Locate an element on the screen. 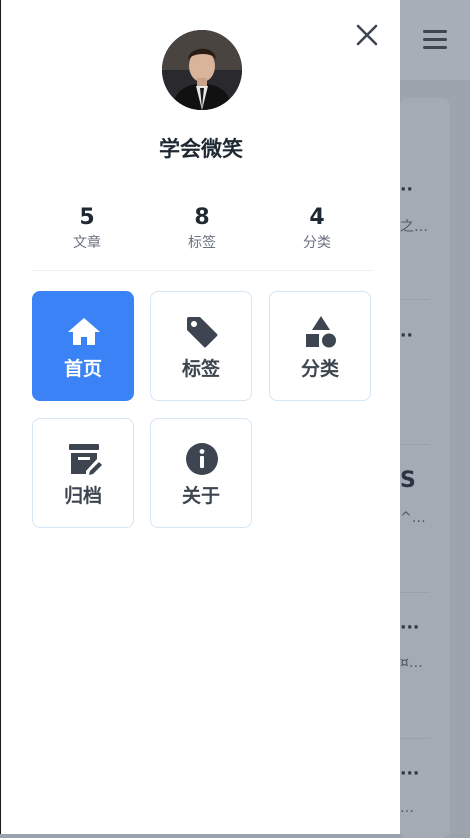 Image resolution: width=470 pixels, height=838 pixels. stat-value: 4 is located at coordinates (317, 217).